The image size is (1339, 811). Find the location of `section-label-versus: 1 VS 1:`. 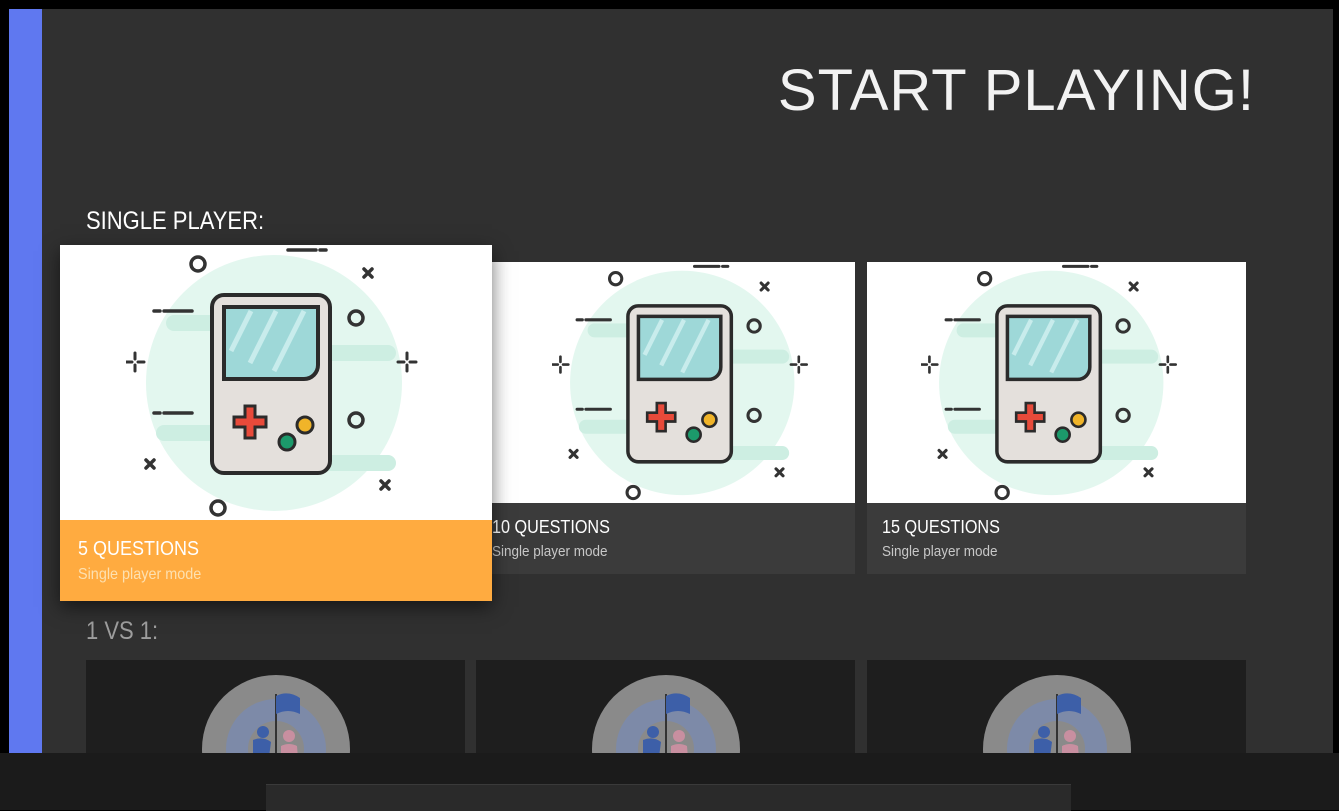

section-label-versus: 1 VS 1: is located at coordinates (122, 631).